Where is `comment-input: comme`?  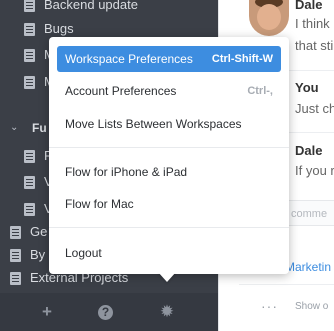
comment-input: comme is located at coordinates (309, 213).